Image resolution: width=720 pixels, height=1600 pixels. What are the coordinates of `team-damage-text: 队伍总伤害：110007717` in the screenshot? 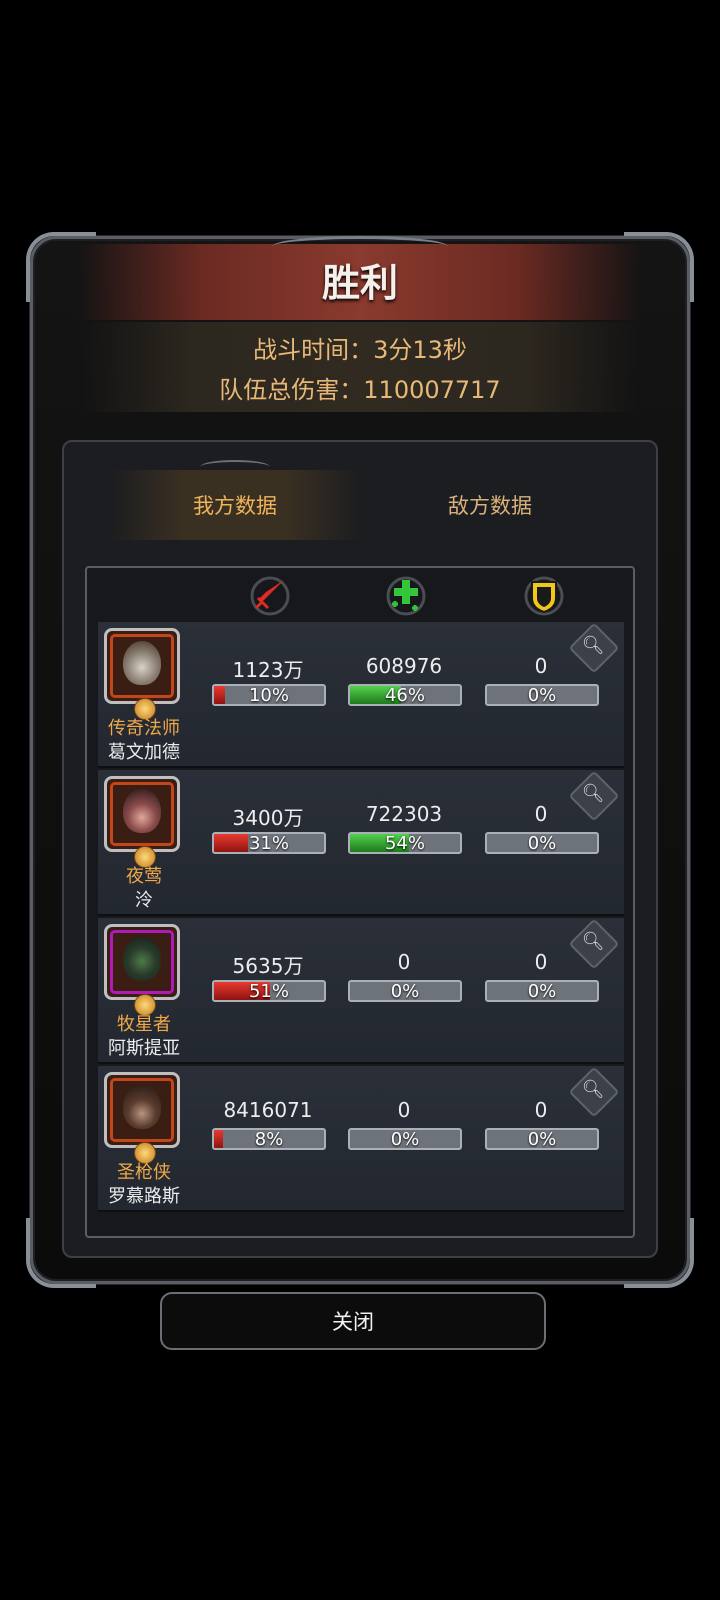 It's located at (360, 390).